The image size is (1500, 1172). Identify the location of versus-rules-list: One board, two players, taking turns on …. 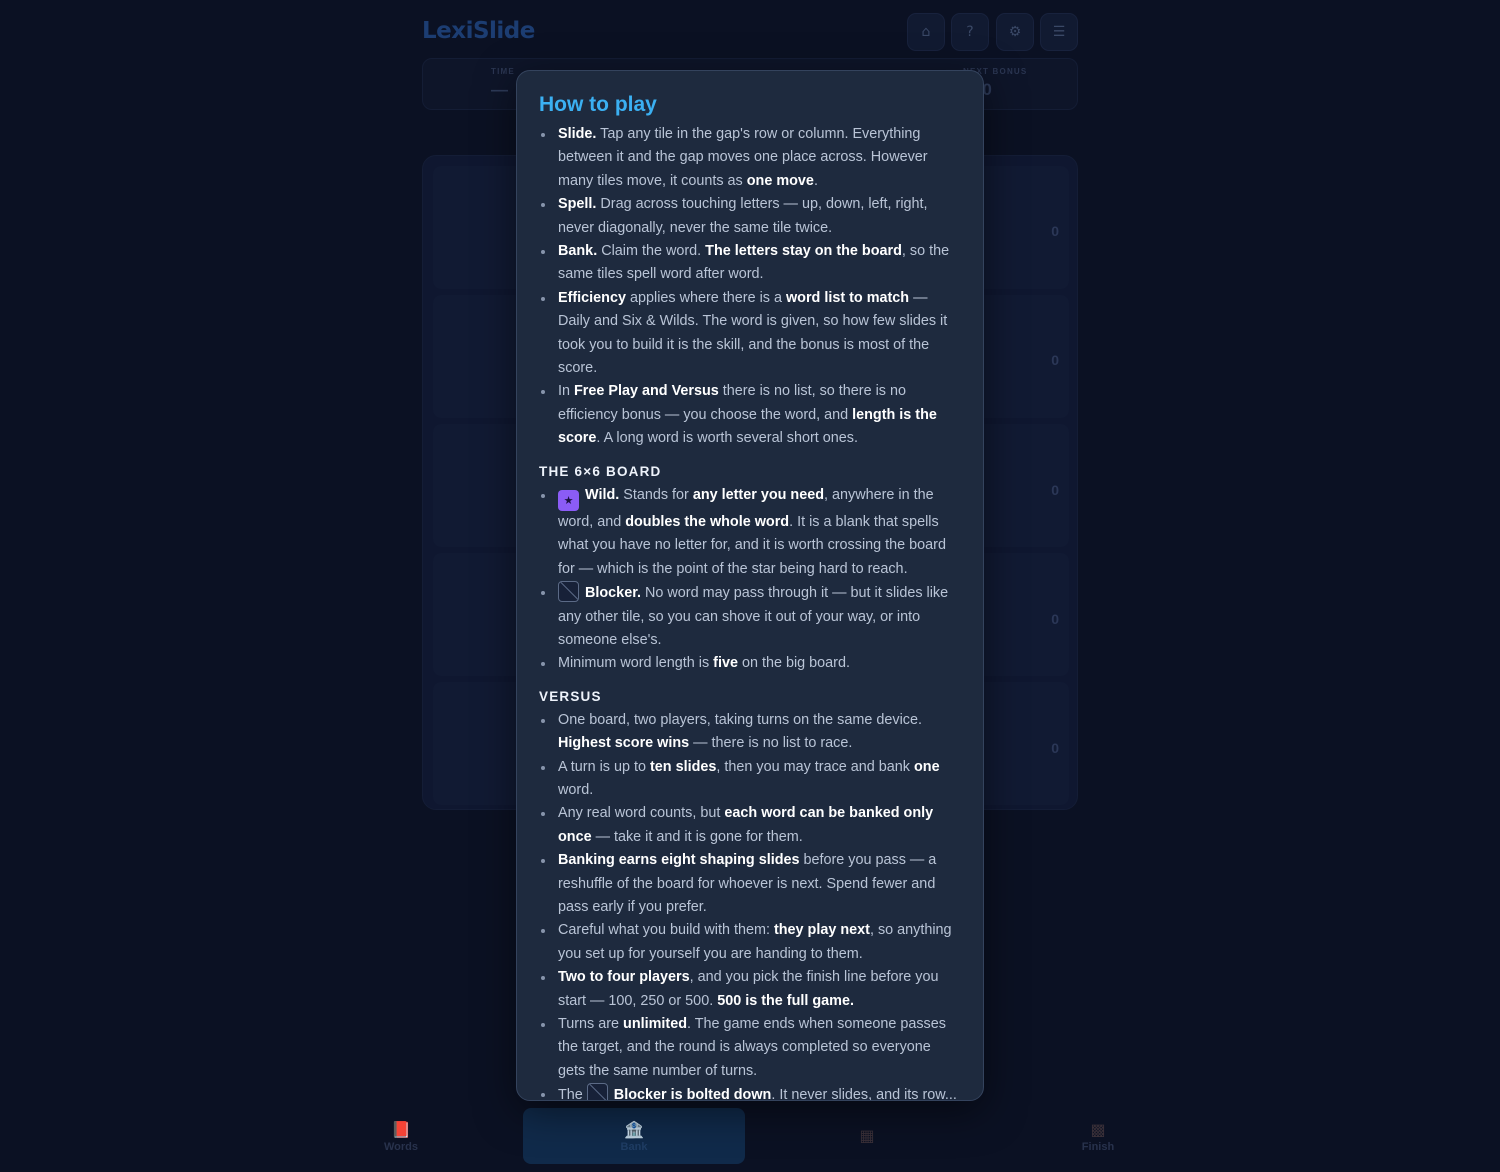
(750, 905).